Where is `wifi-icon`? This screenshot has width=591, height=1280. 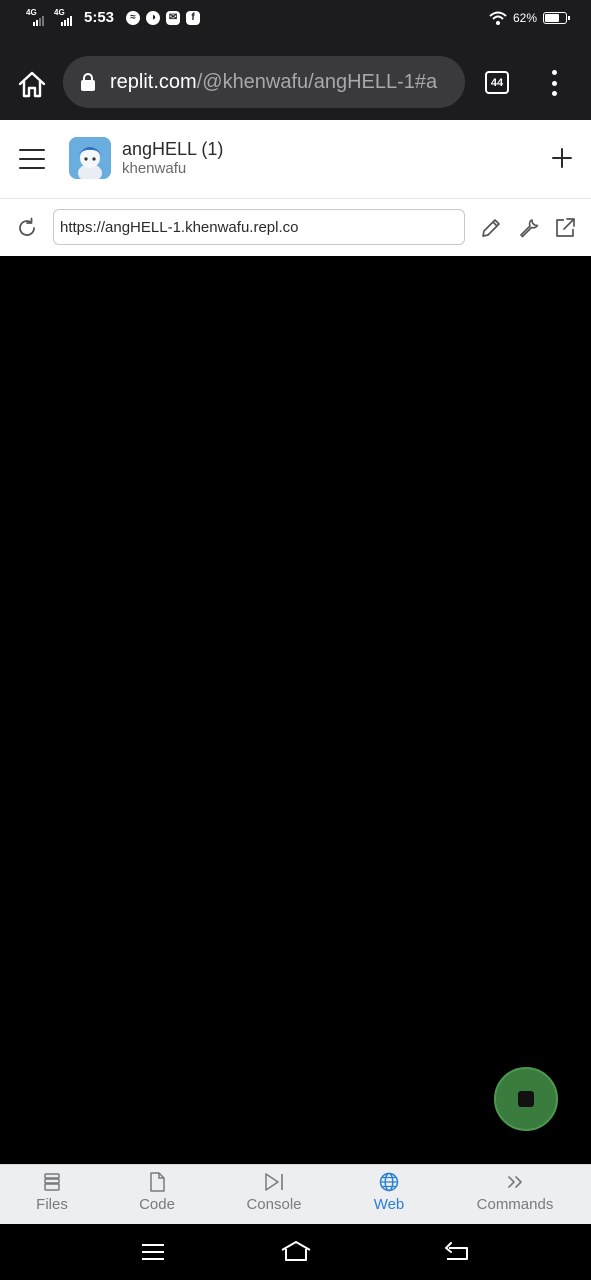
wifi-icon is located at coordinates (498, 18).